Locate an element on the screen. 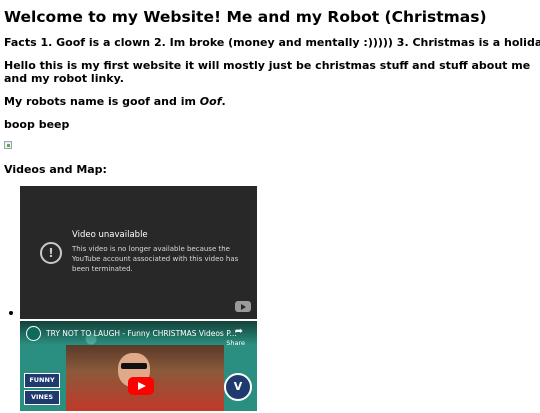 Image resolution: width=540 pixels, height=413 pixels. funny-vines-badge: FUNNY VINES is located at coordinates (42, 390).